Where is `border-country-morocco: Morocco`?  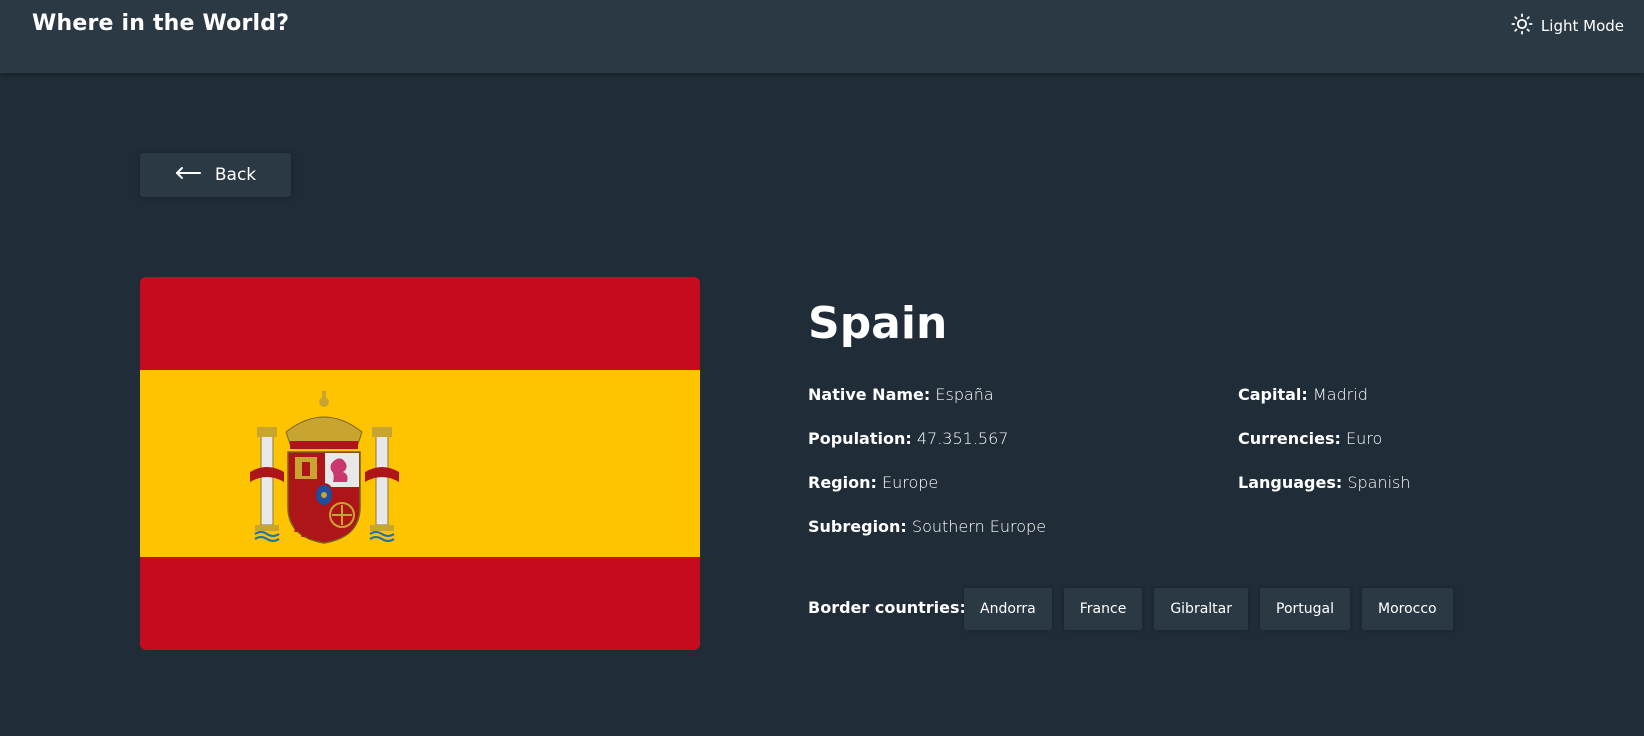 border-country-morocco: Morocco is located at coordinates (1407, 609).